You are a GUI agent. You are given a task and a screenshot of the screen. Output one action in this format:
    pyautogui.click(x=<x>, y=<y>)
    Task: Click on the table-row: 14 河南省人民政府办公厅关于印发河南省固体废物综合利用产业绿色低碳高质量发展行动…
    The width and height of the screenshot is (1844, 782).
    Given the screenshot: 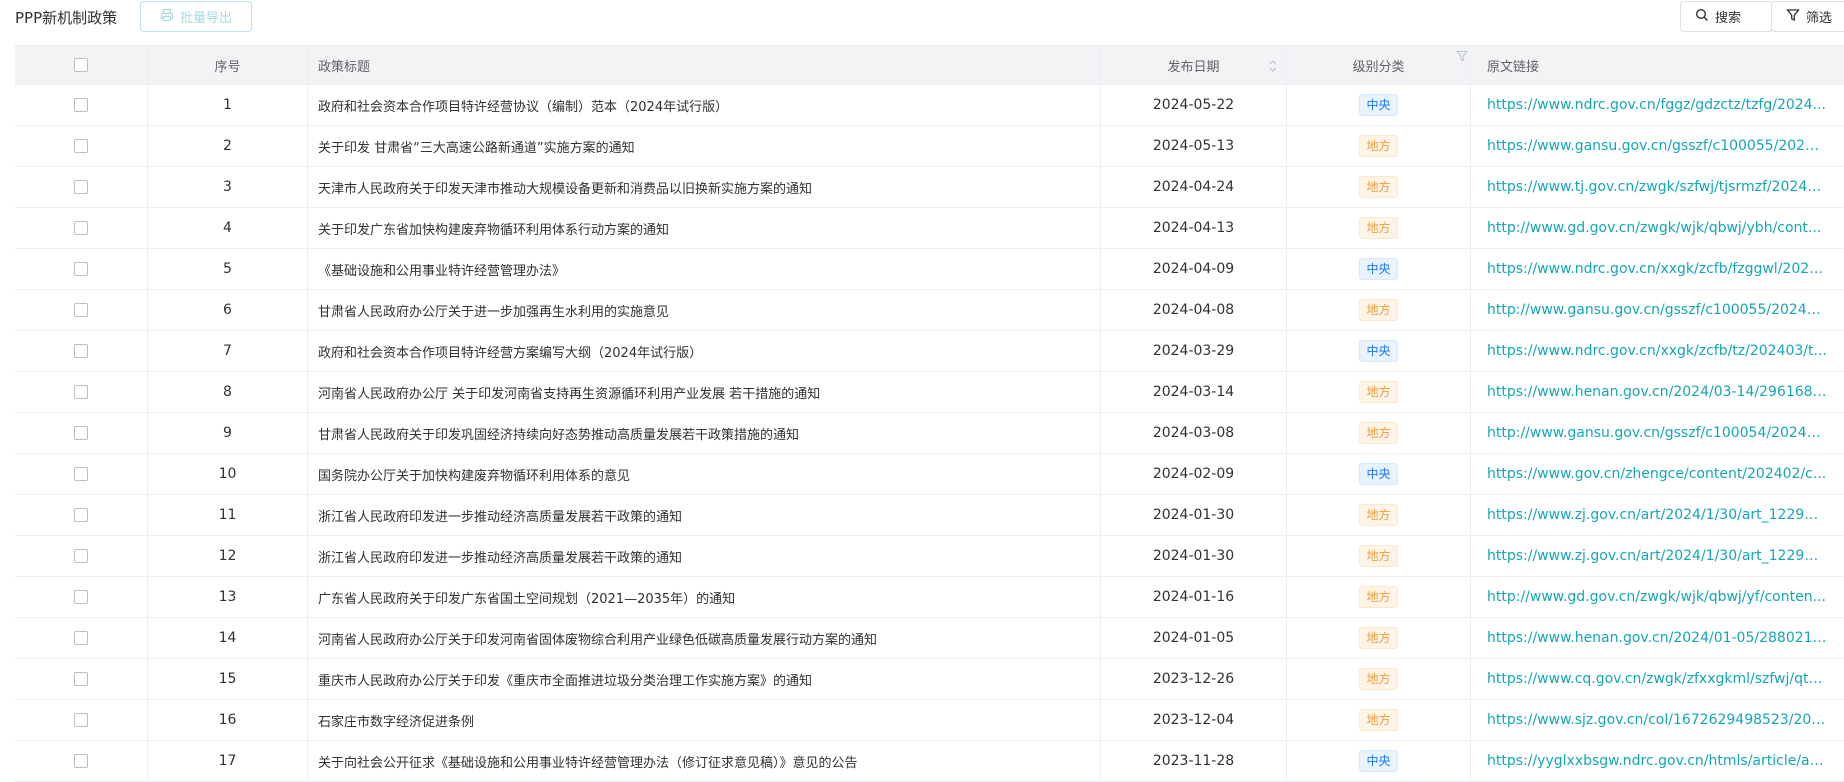 What is the action you would take?
    pyautogui.click(x=929, y=638)
    